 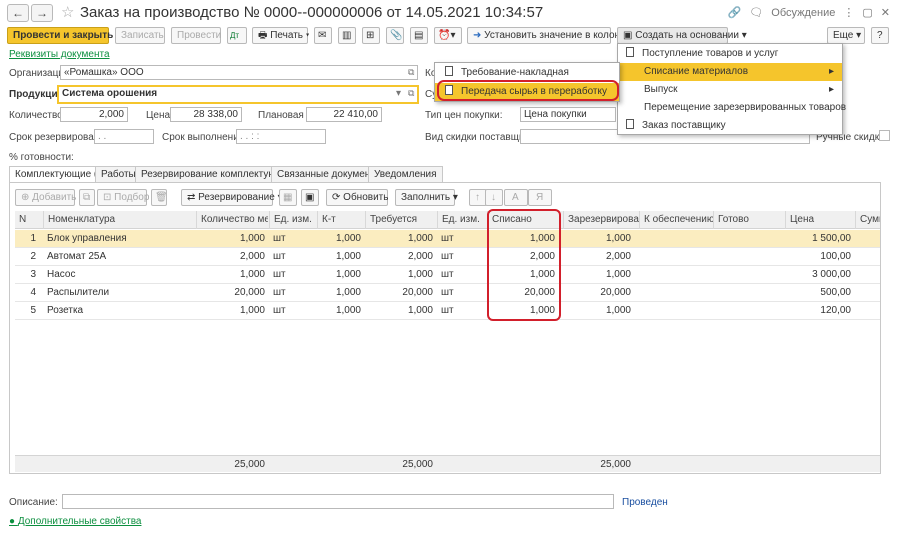 What do you see at coordinates (75, 521) in the screenshot?
I see `extra-props-link: ● Дополнительные свойства` at bounding box center [75, 521].